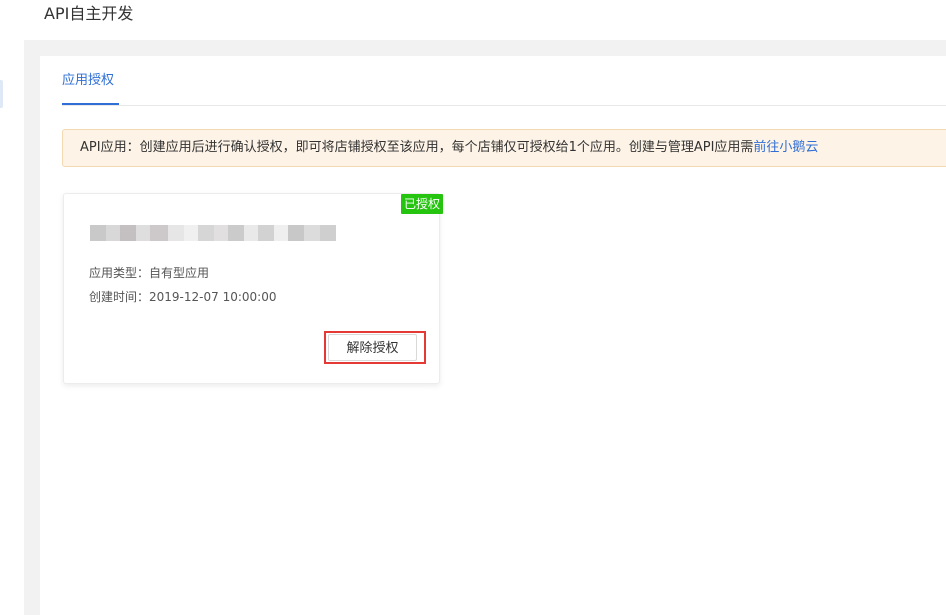 The width and height of the screenshot is (946, 615). I want to click on revoke-authorization-button: 解除授权, so click(372, 347).